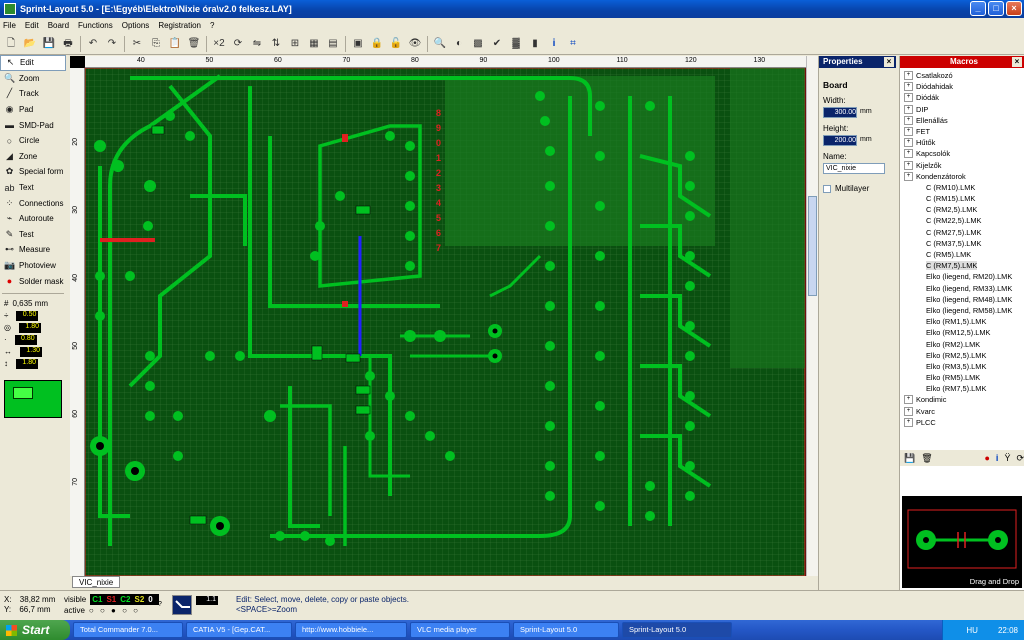 The image size is (1024, 640). I want to click on name-field: VIC_nixie, so click(854, 168).